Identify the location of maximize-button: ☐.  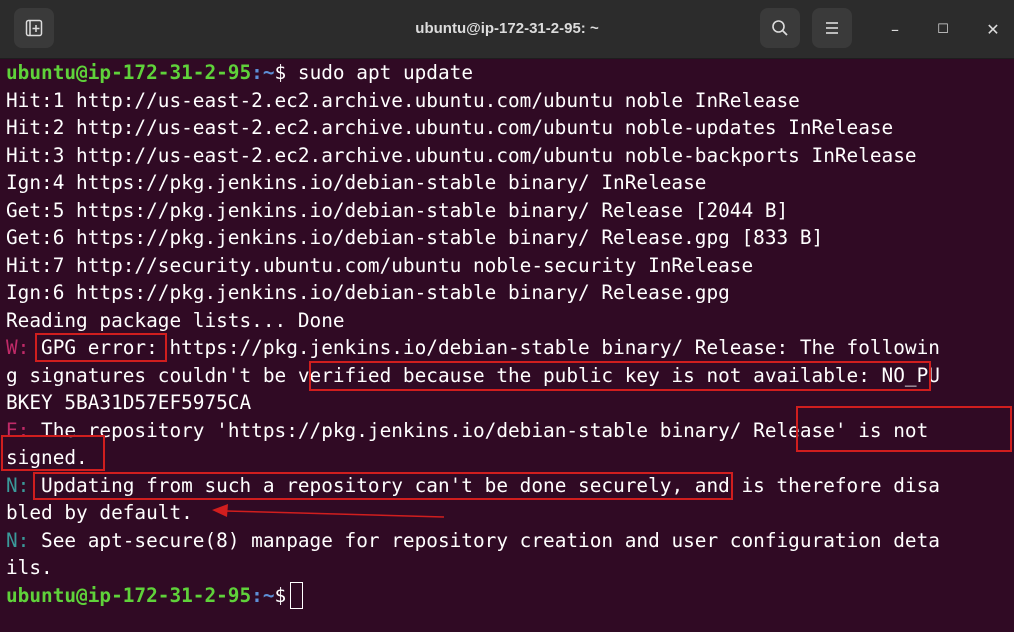
(943, 29).